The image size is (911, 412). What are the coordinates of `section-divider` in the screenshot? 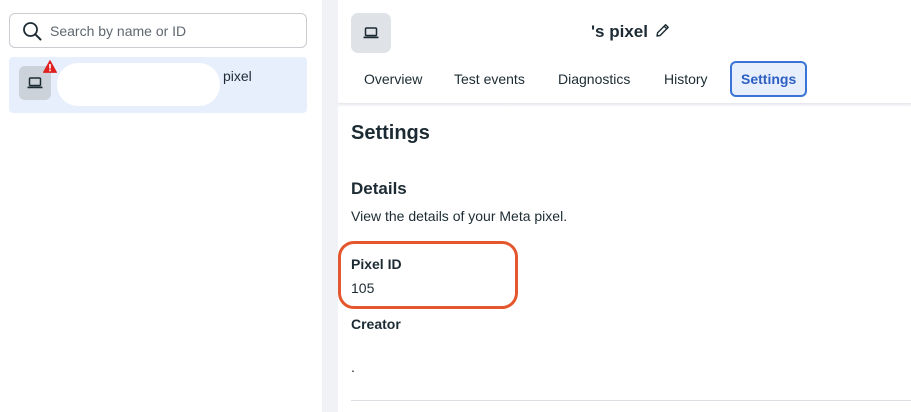 It's located at (631, 400).